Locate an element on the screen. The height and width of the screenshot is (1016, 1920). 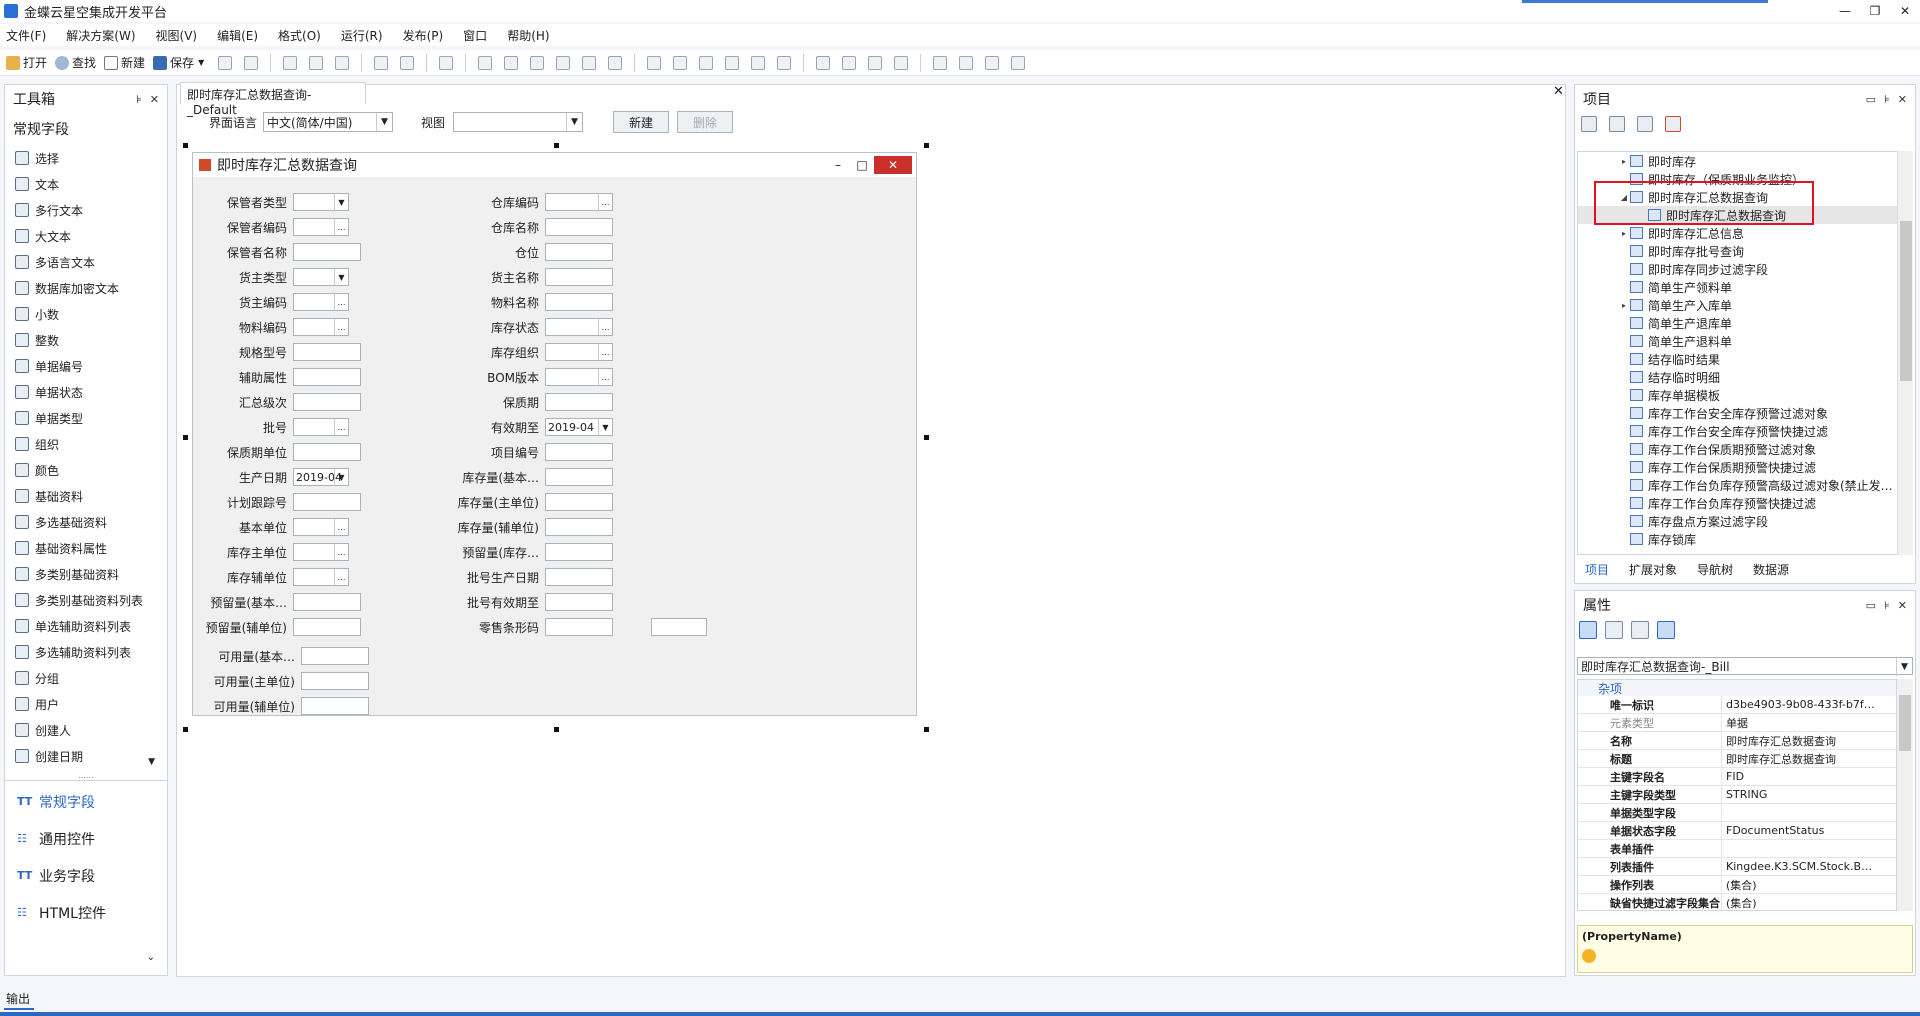
language-select: 中文(简体/中国) ▼ is located at coordinates (328, 122).